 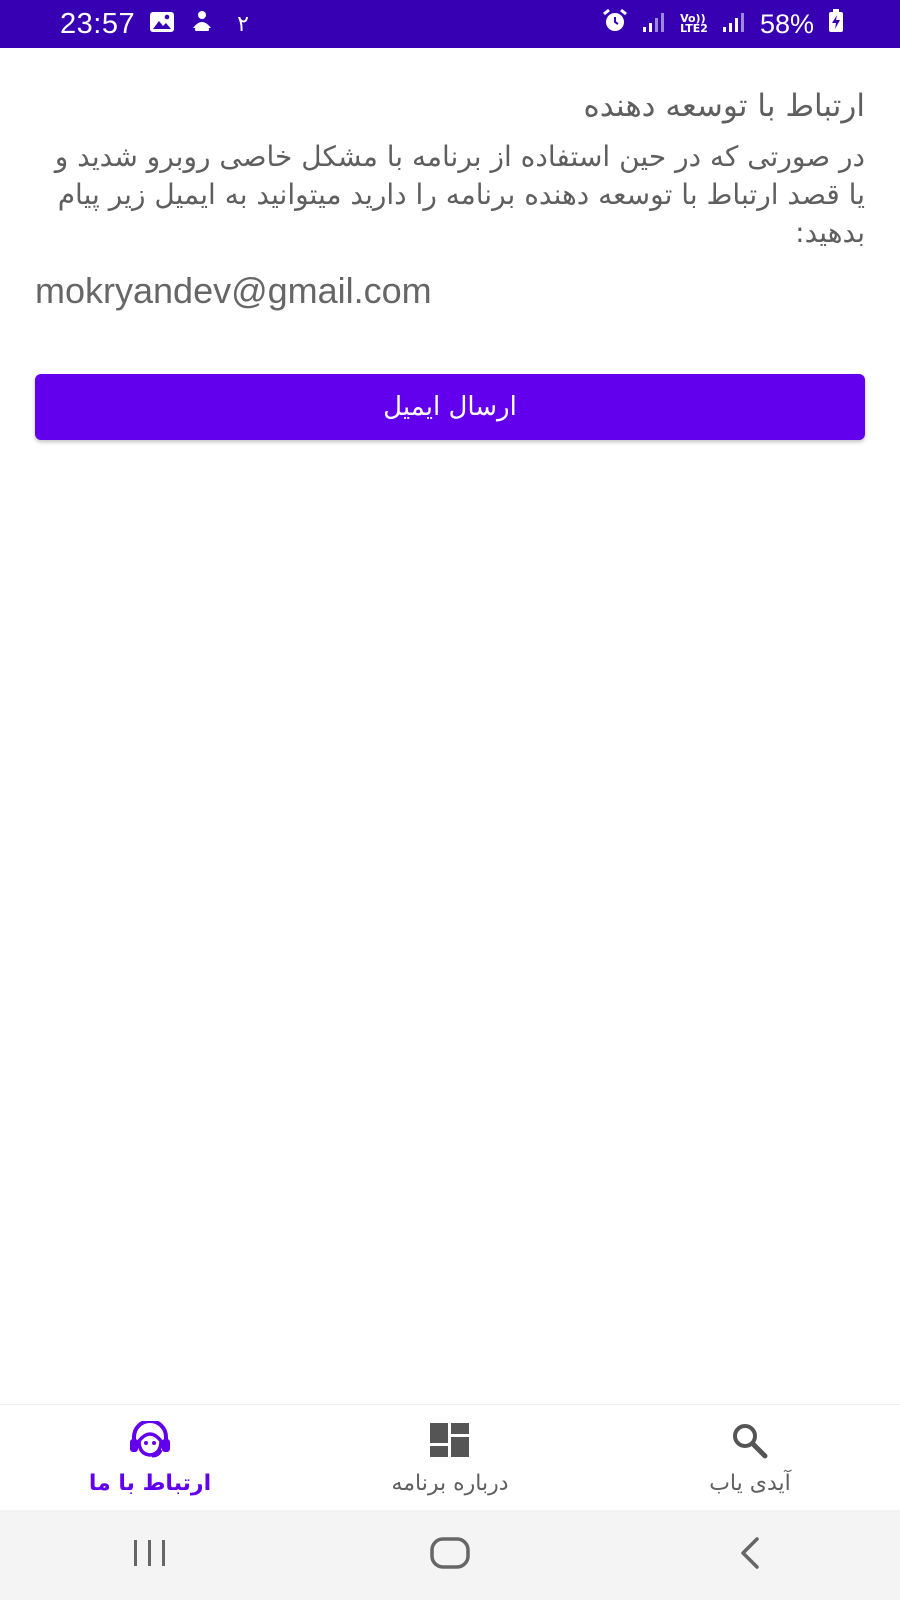 I want to click on volte-indicator: Vo)) LTE2, so click(x=694, y=24).